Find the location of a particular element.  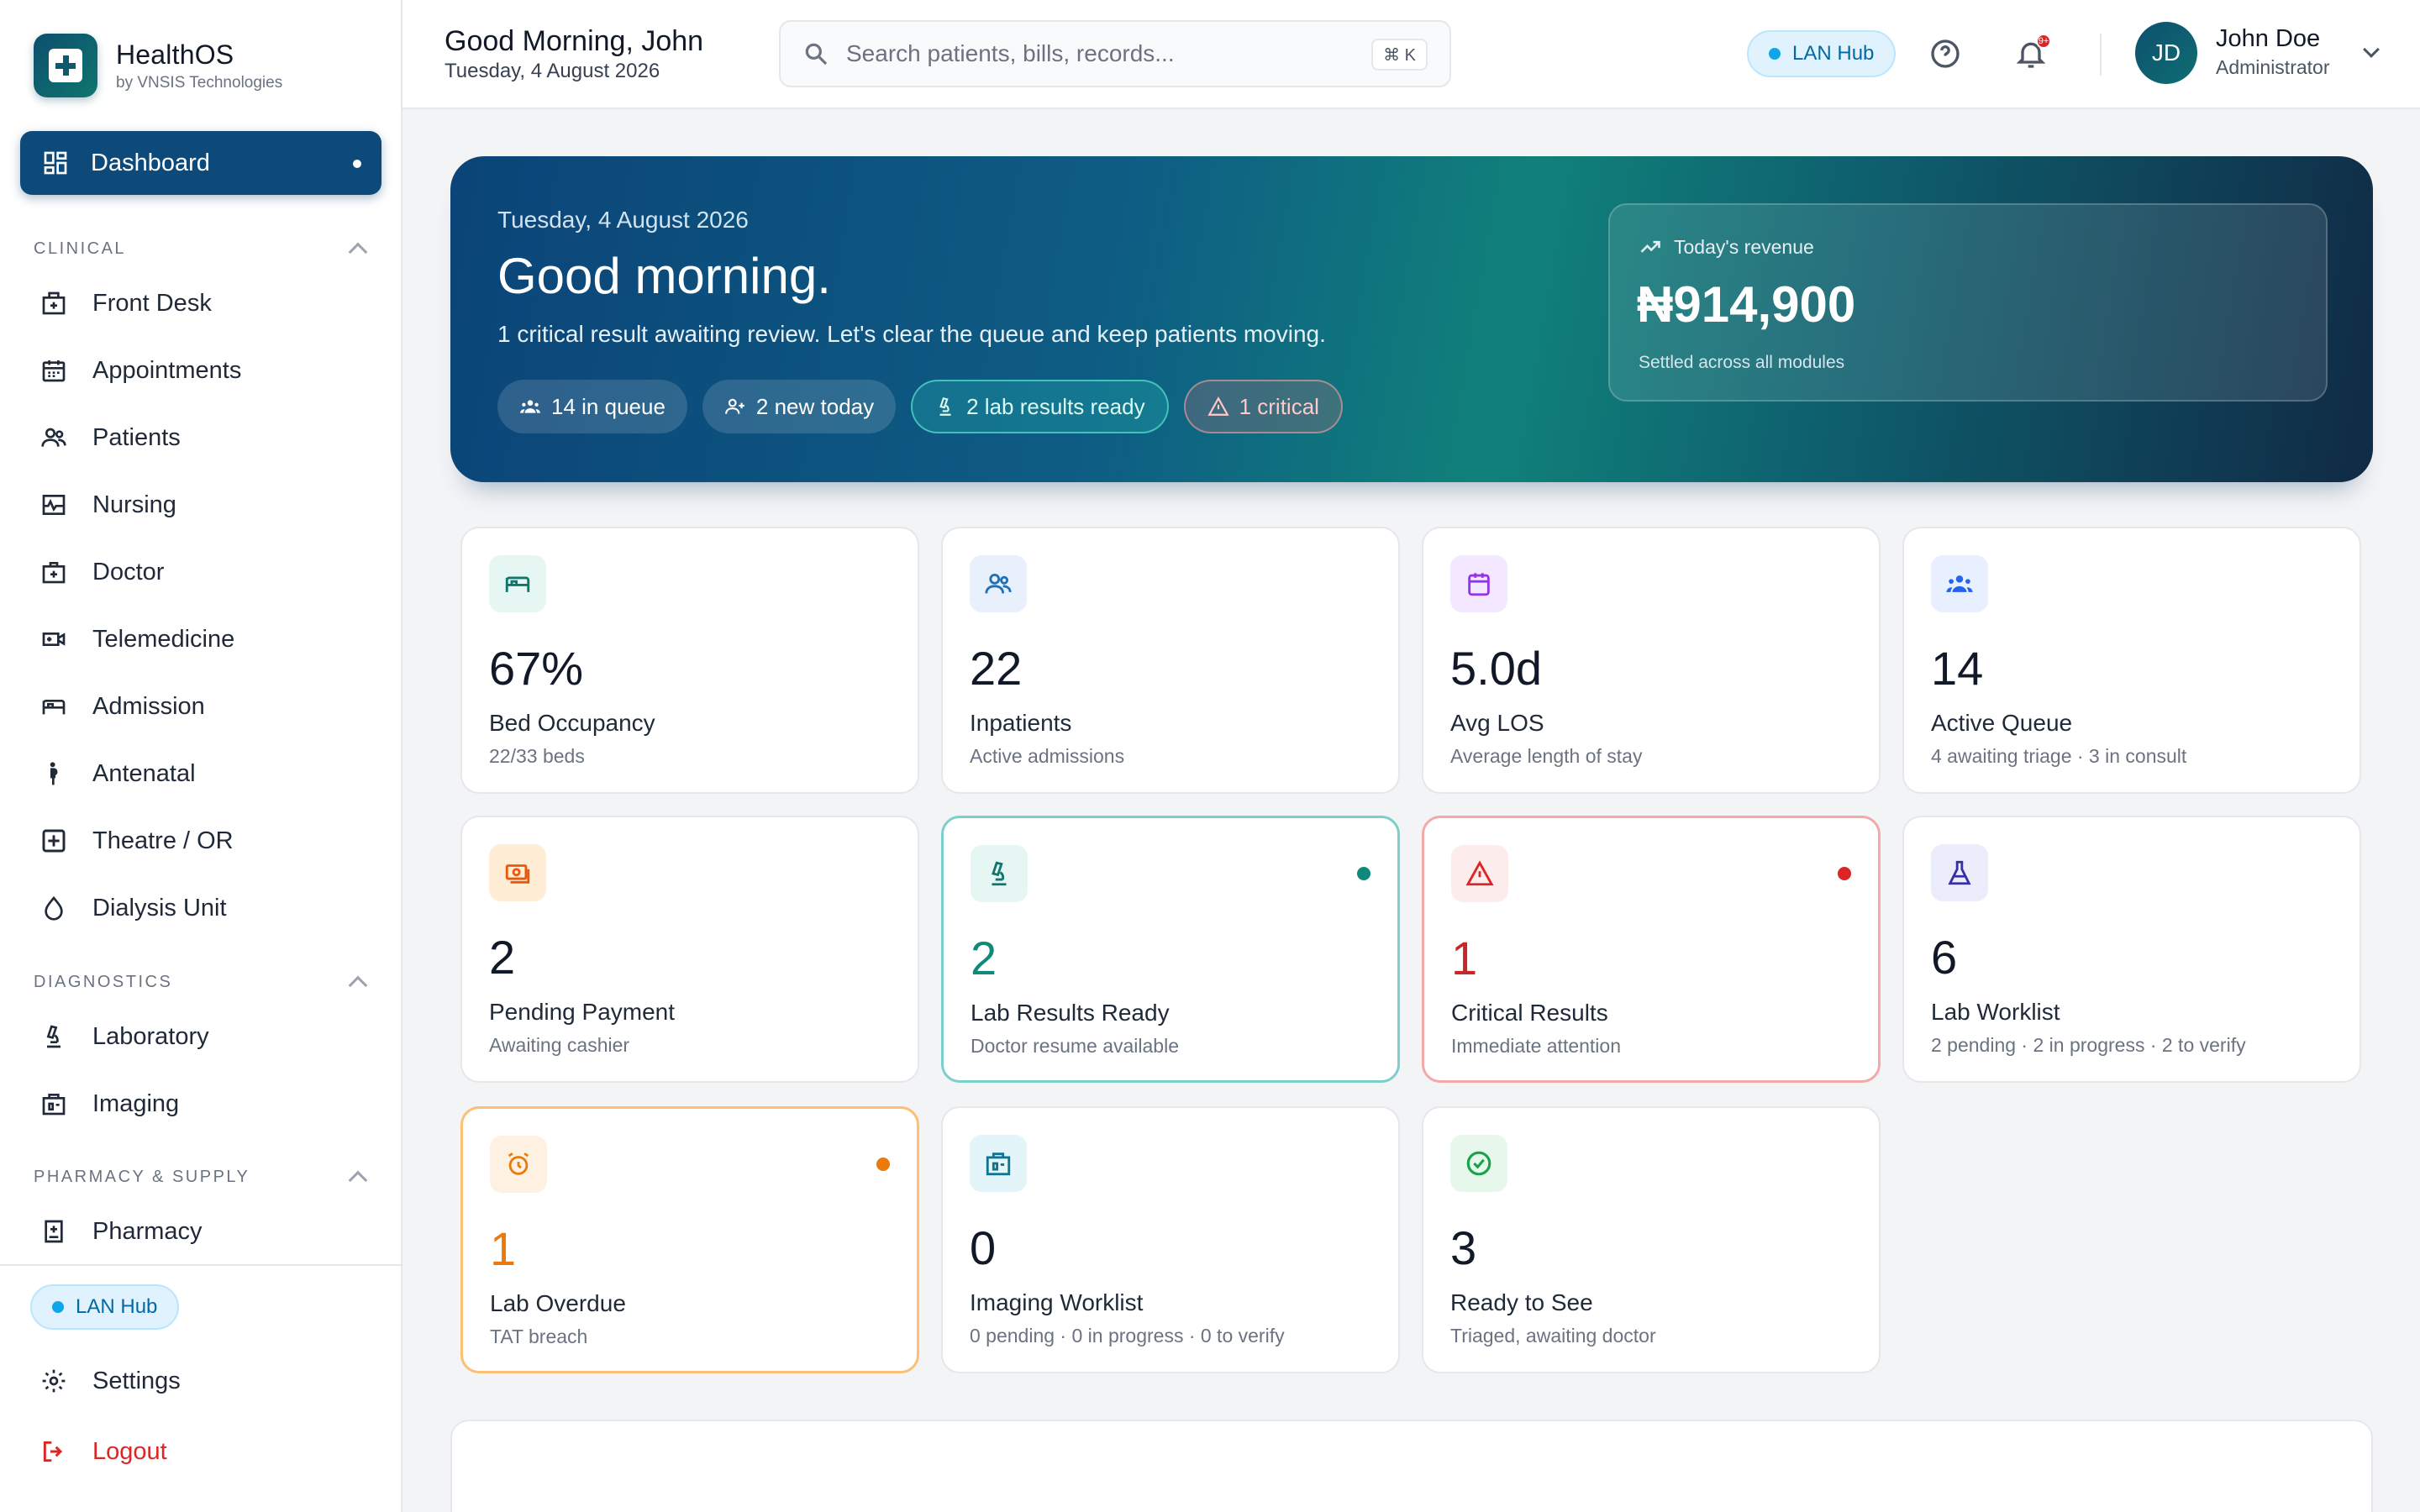

cash-icon is located at coordinates (517, 872).